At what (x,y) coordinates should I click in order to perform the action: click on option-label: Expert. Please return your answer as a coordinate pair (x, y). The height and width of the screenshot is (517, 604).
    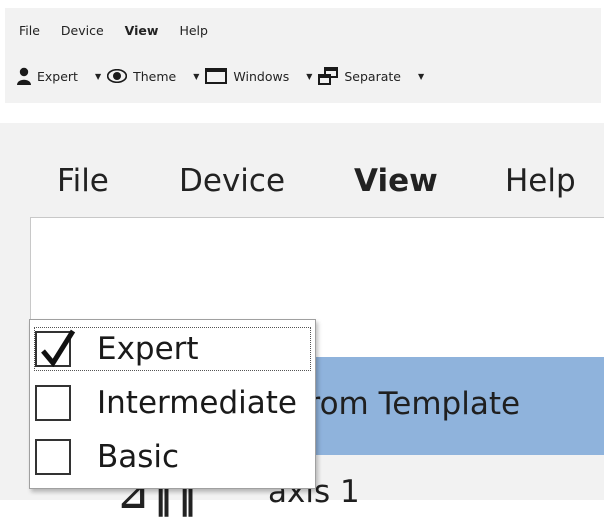
    Looking at the image, I should click on (148, 349).